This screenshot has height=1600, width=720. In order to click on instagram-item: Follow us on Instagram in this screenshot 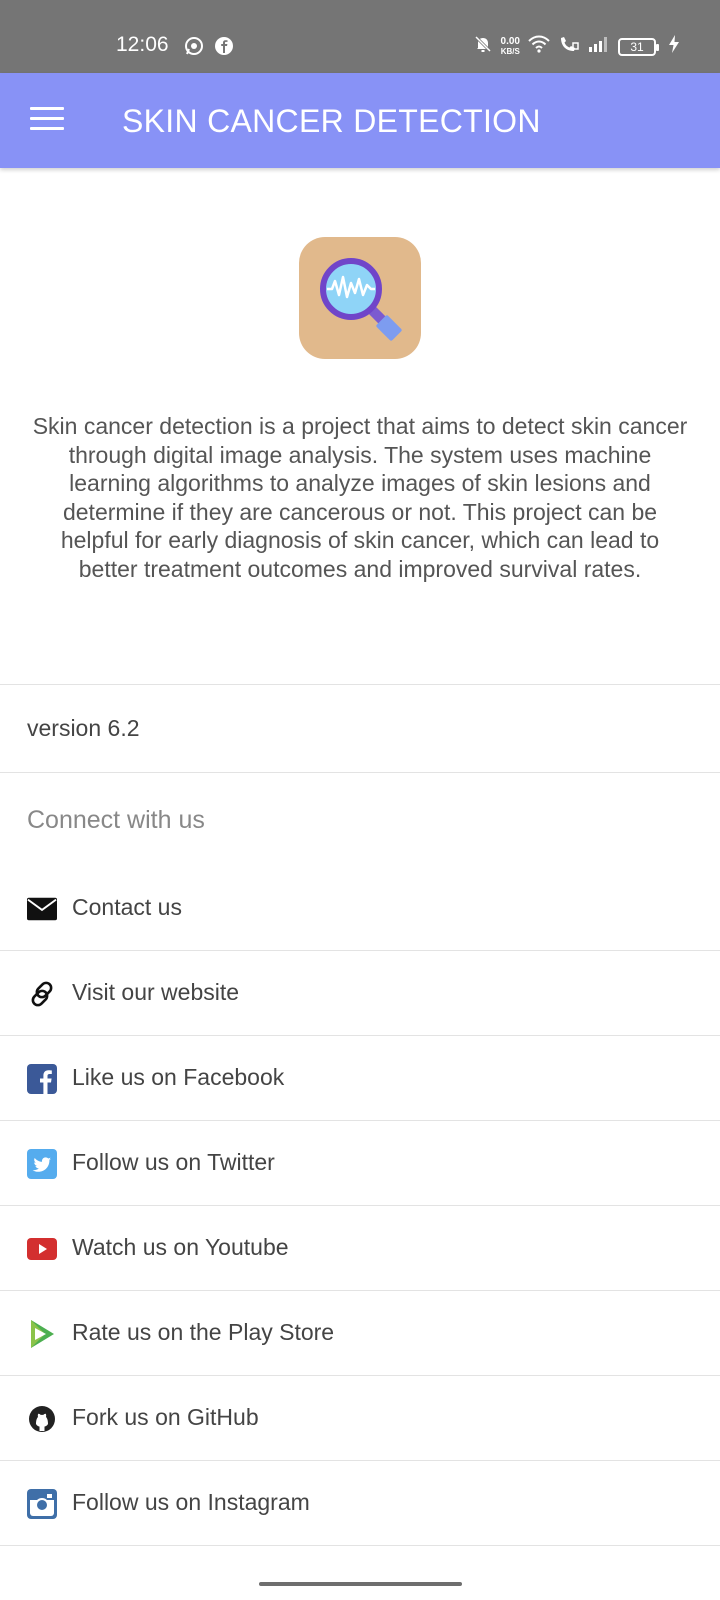, I will do `click(360, 1503)`.